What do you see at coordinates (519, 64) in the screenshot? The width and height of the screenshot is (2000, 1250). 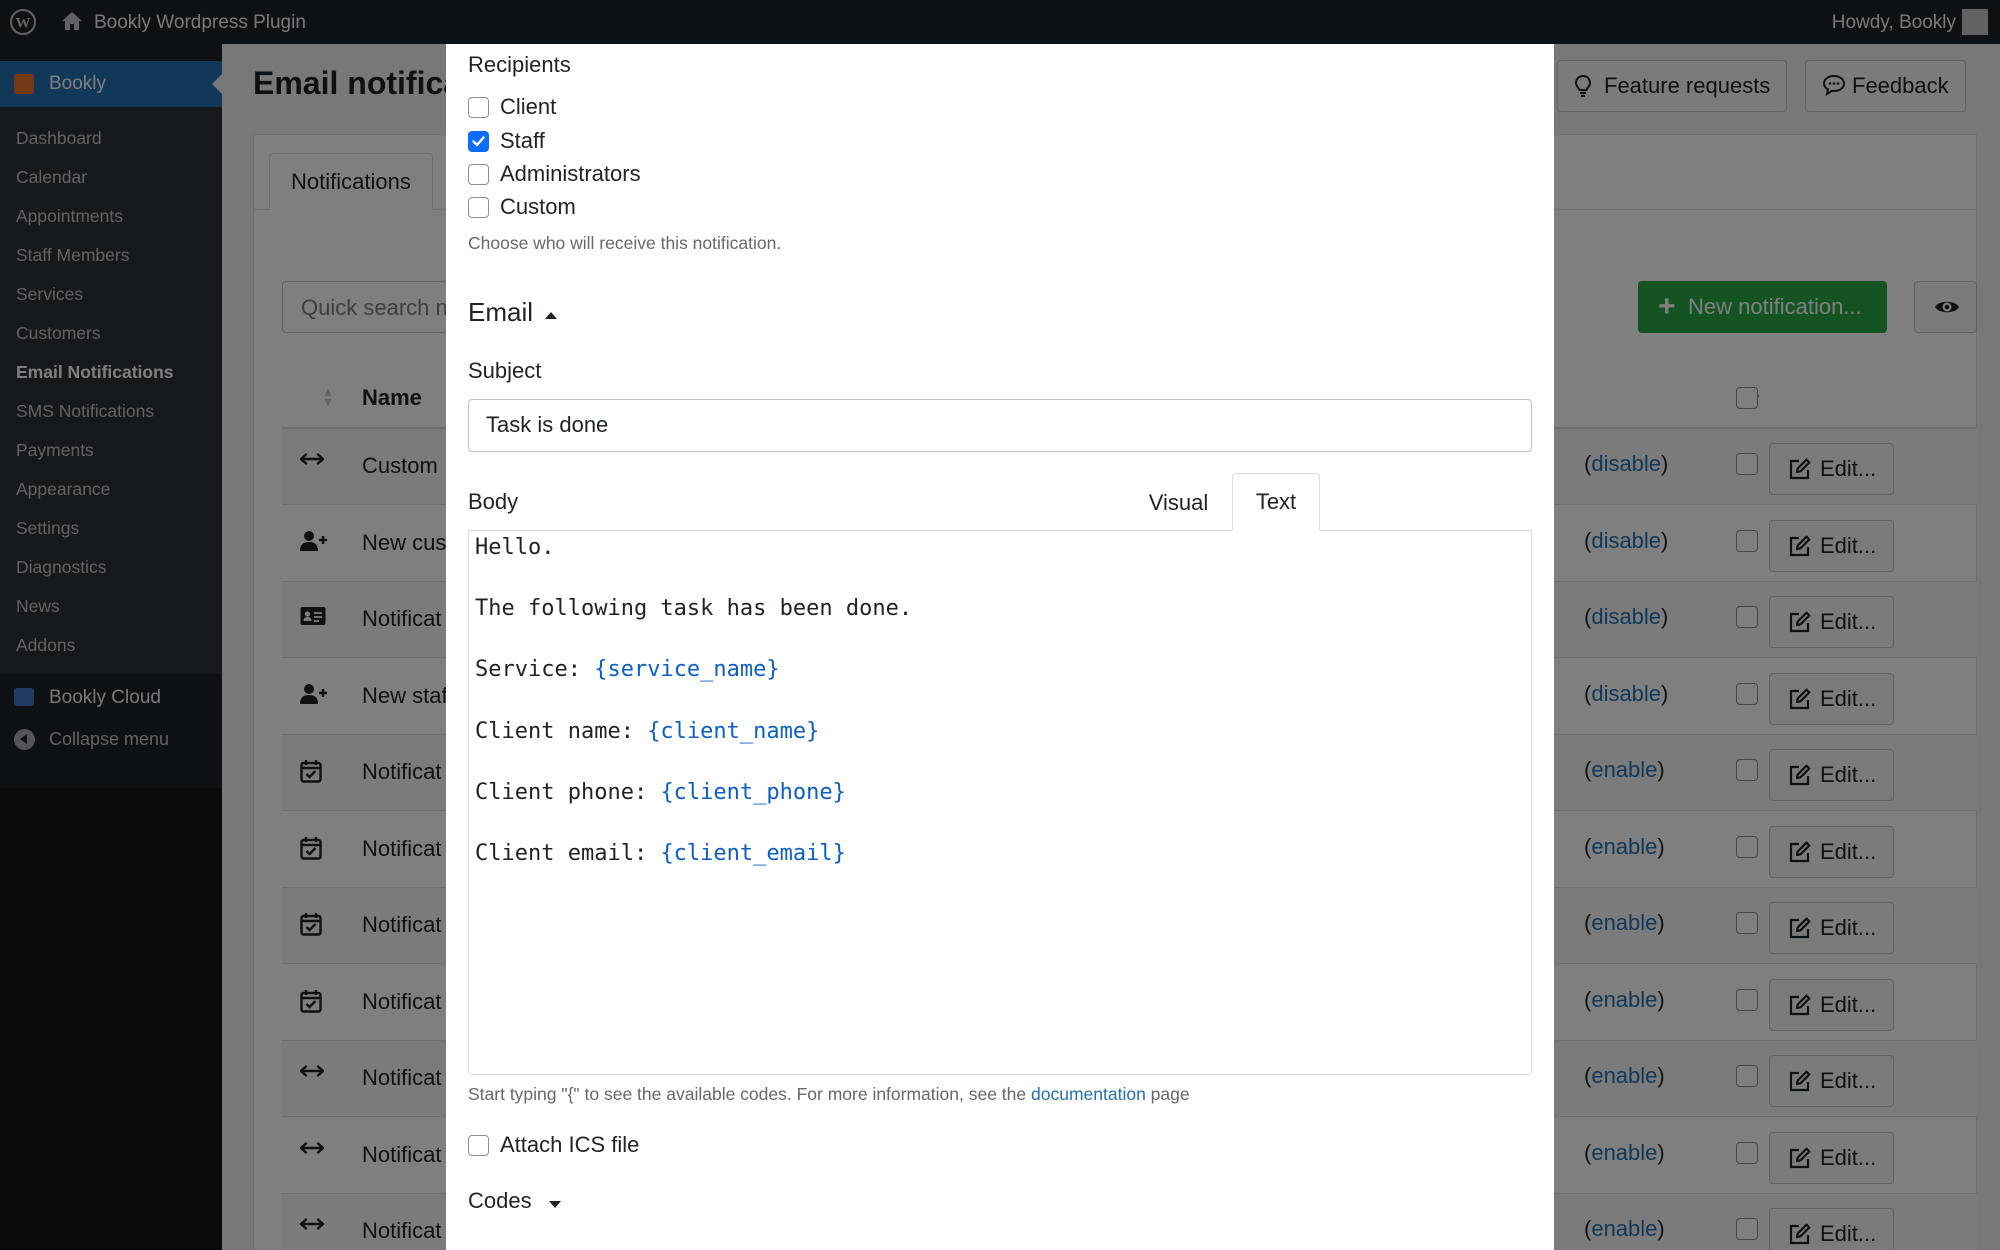 I see `recipients-label: Recipients` at bounding box center [519, 64].